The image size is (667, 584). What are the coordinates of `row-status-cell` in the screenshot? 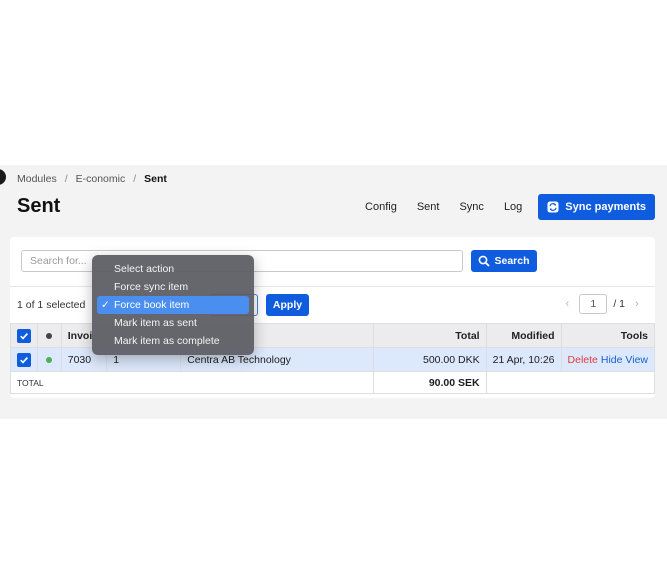 It's located at (49, 359).